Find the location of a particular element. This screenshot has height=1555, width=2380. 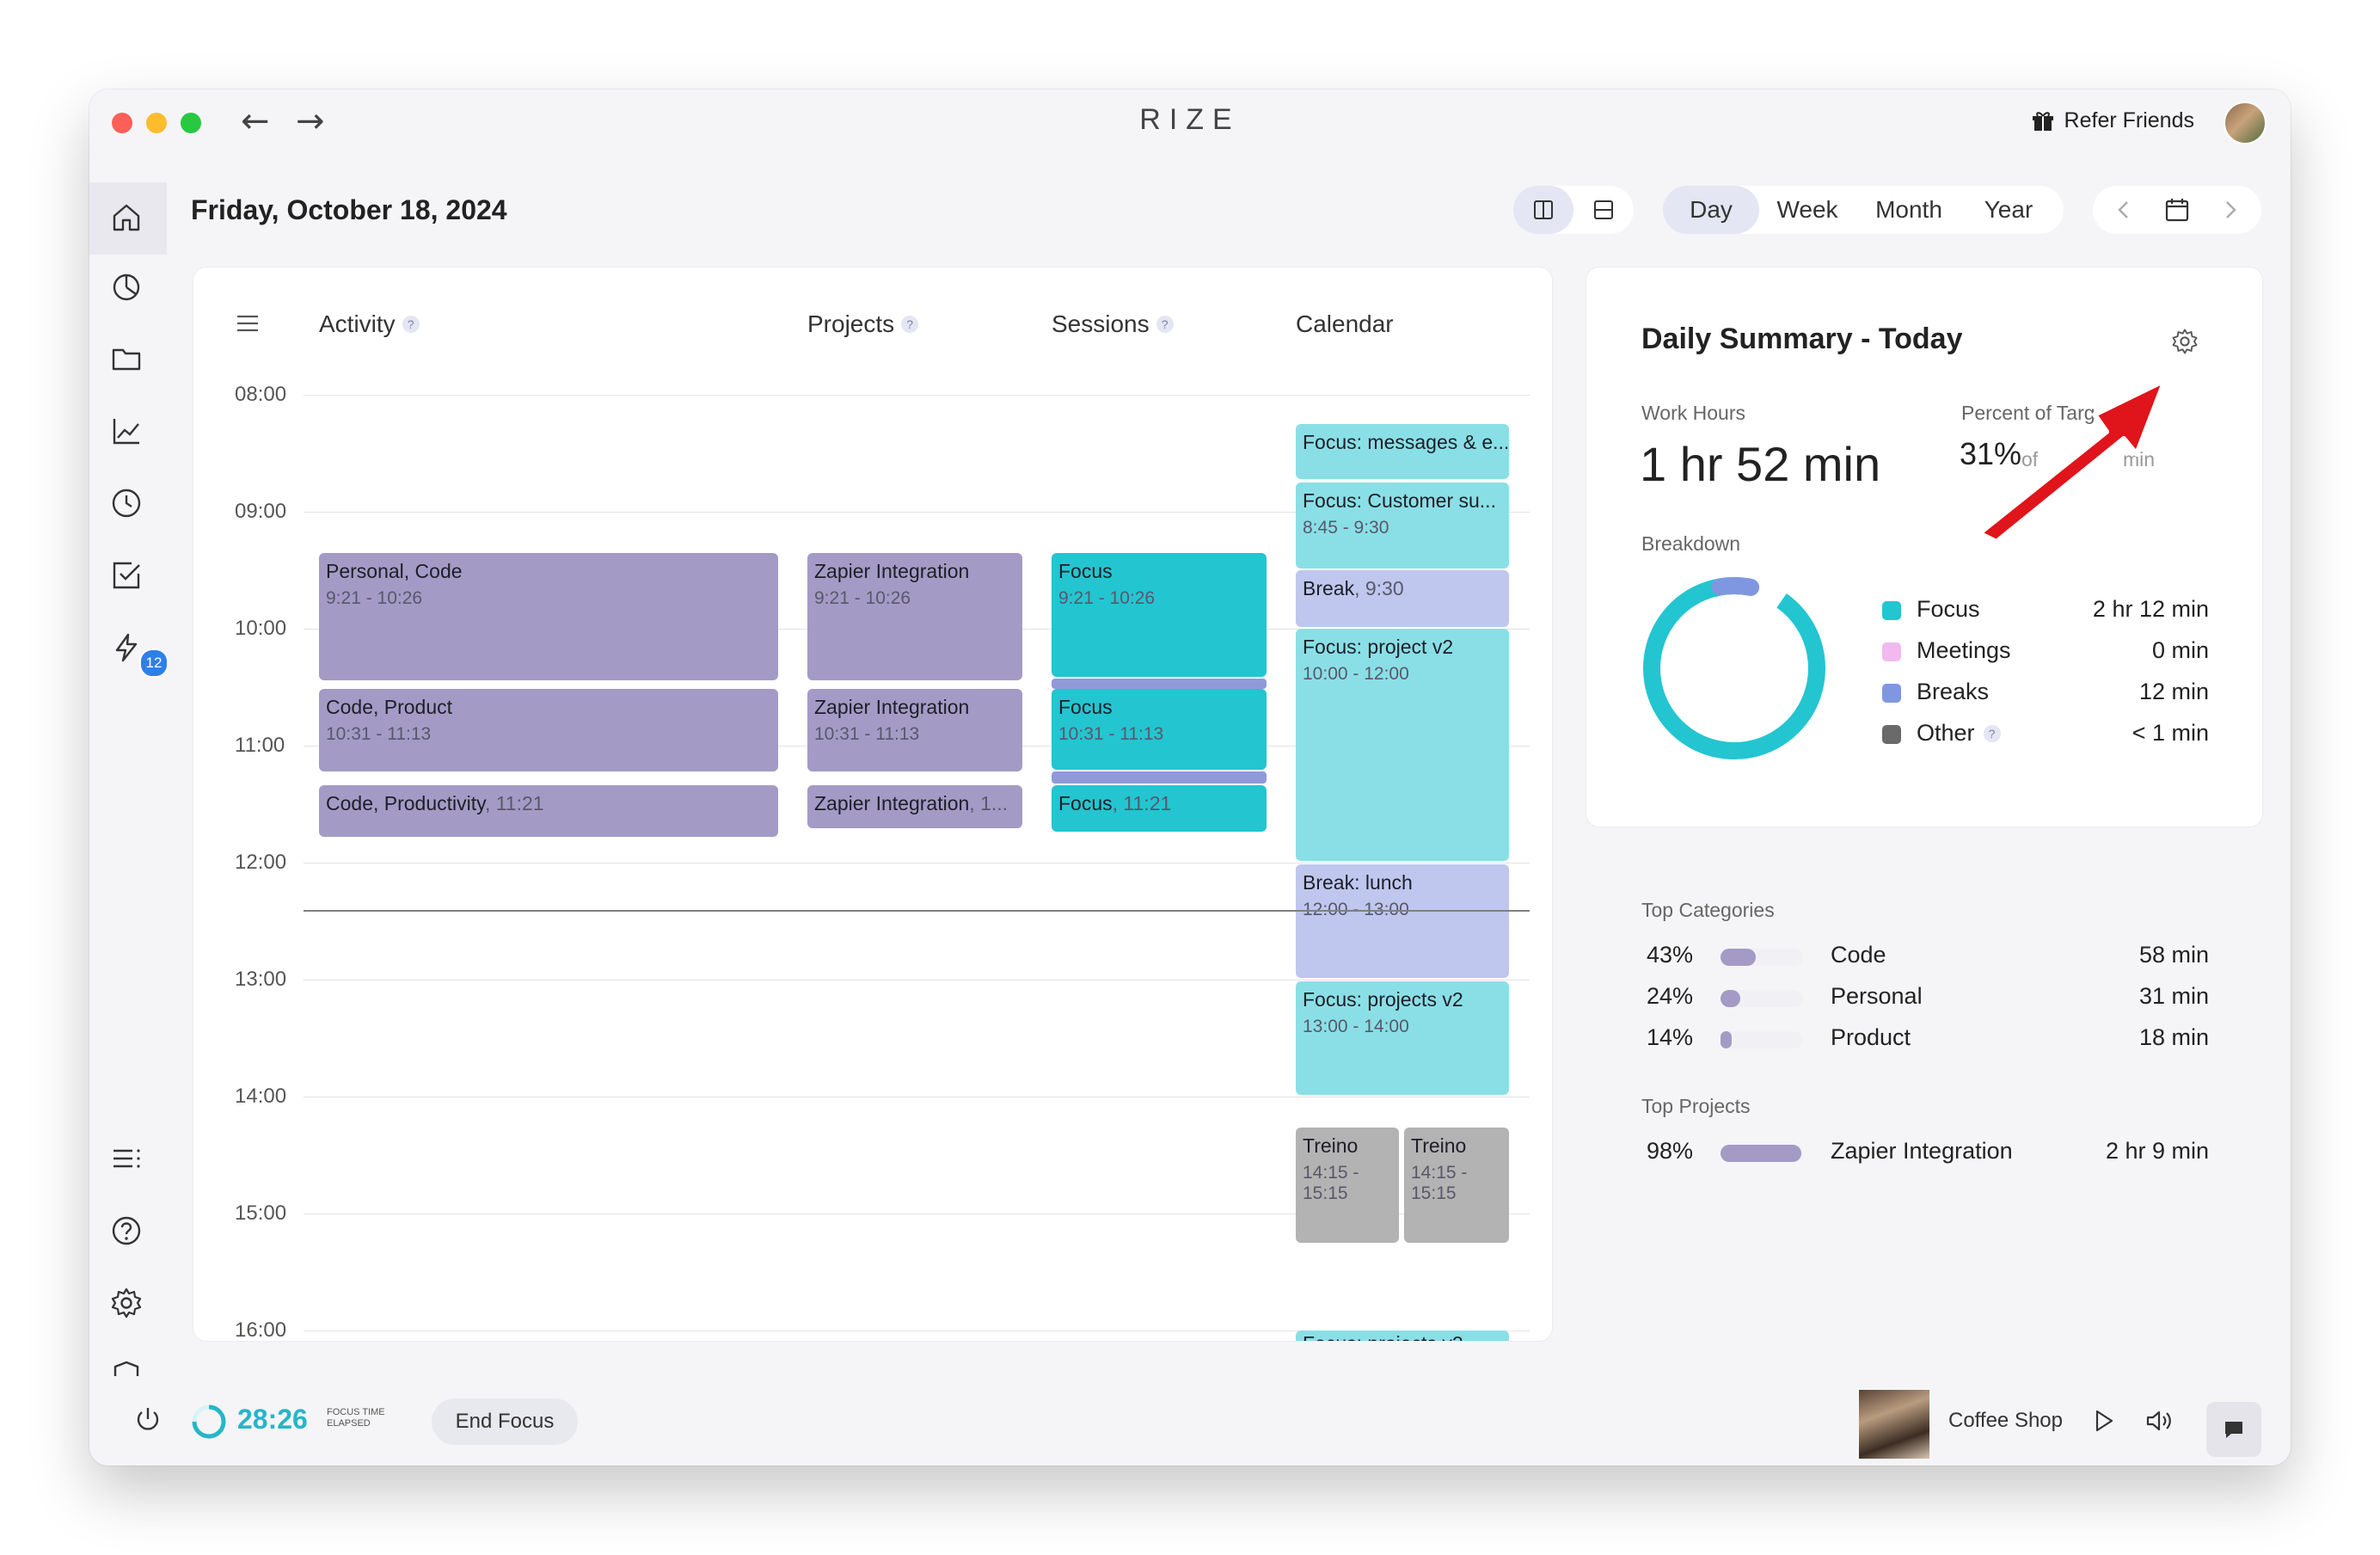

hour-label: 10:00 is located at coordinates (261, 629).